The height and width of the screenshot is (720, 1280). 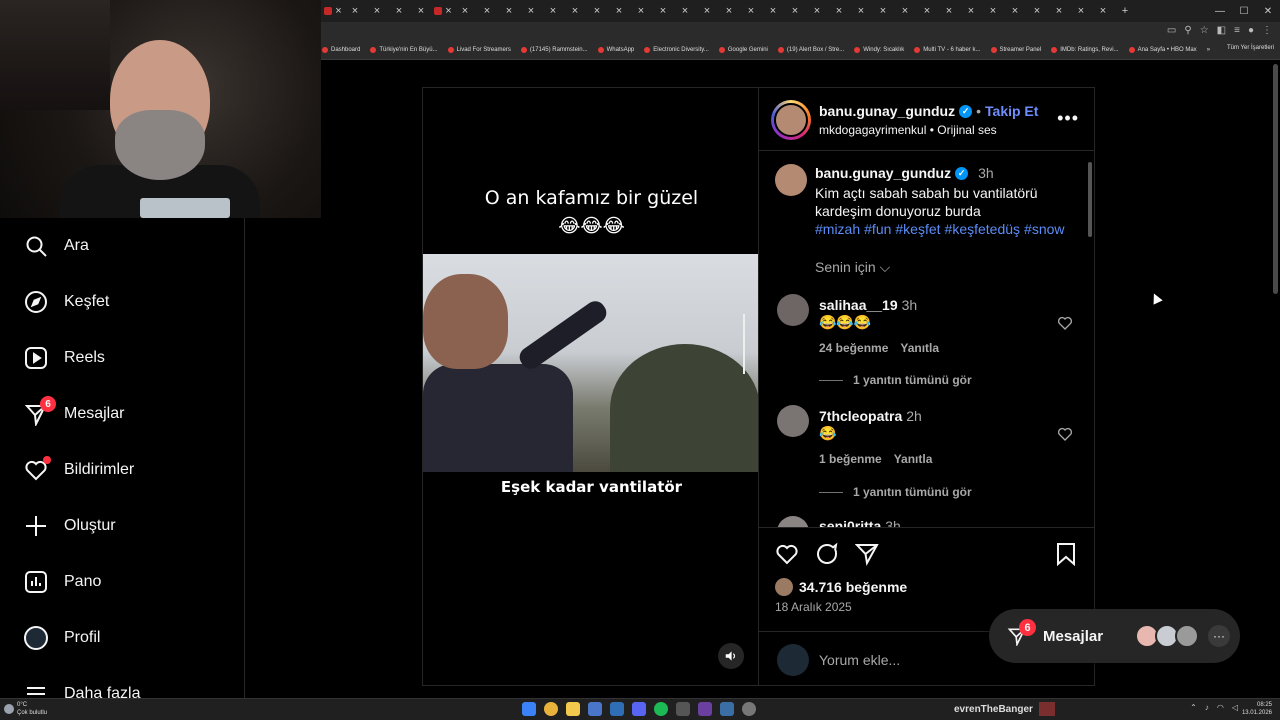 What do you see at coordinates (1125, 11) in the screenshot?
I see `new-tab-button: +` at bounding box center [1125, 11].